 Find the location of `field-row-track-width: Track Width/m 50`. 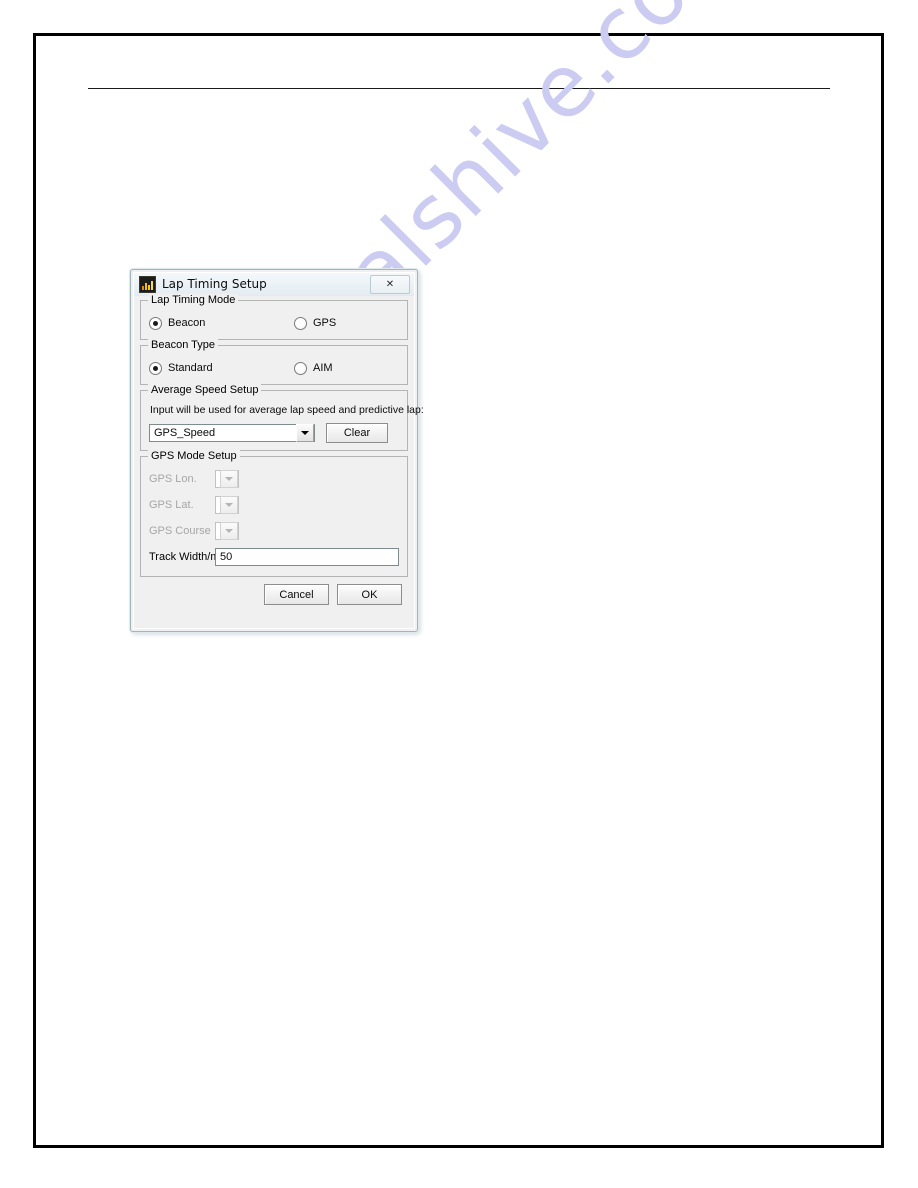

field-row-track-width: Track Width/m 50 is located at coordinates (274, 557).